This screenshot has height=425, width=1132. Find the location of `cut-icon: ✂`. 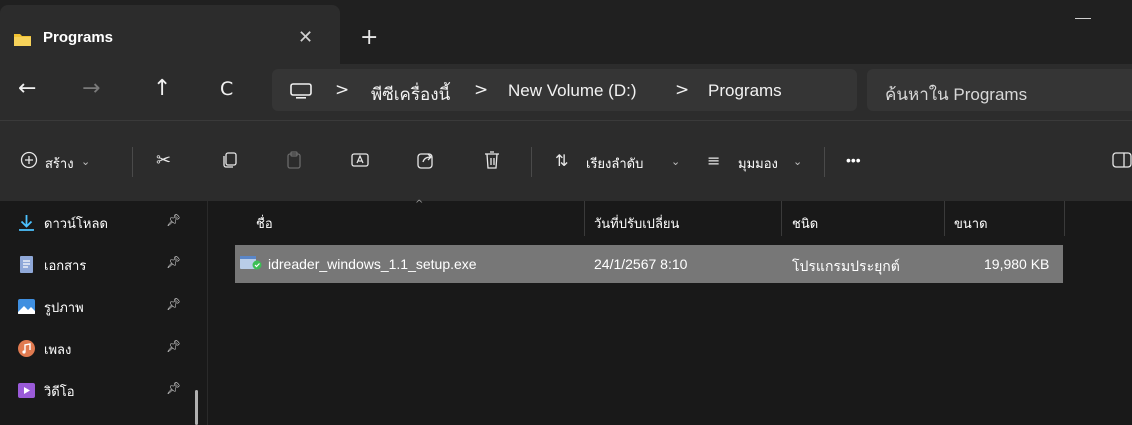

cut-icon: ✂ is located at coordinates (163, 160).